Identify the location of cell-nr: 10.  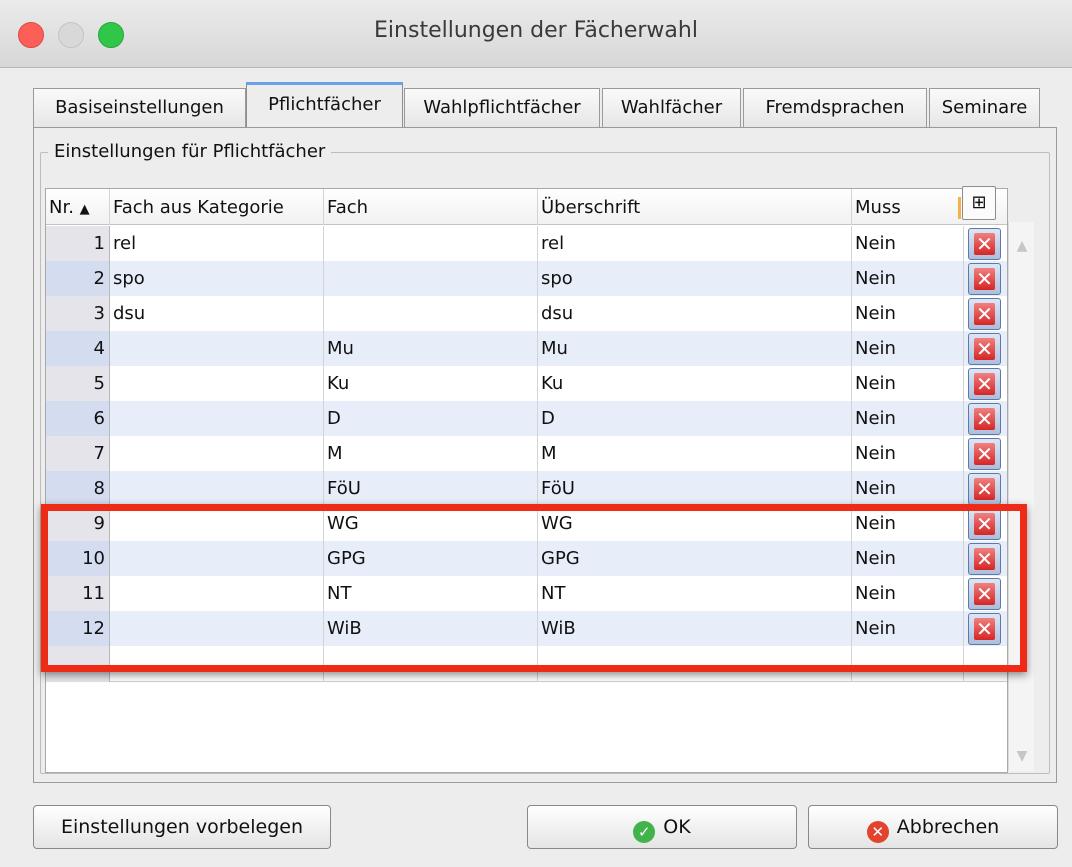
(78, 559).